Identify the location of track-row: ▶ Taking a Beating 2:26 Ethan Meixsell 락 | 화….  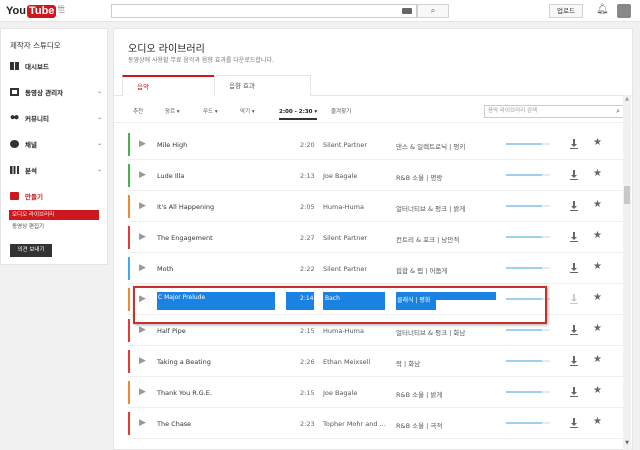
(376, 361).